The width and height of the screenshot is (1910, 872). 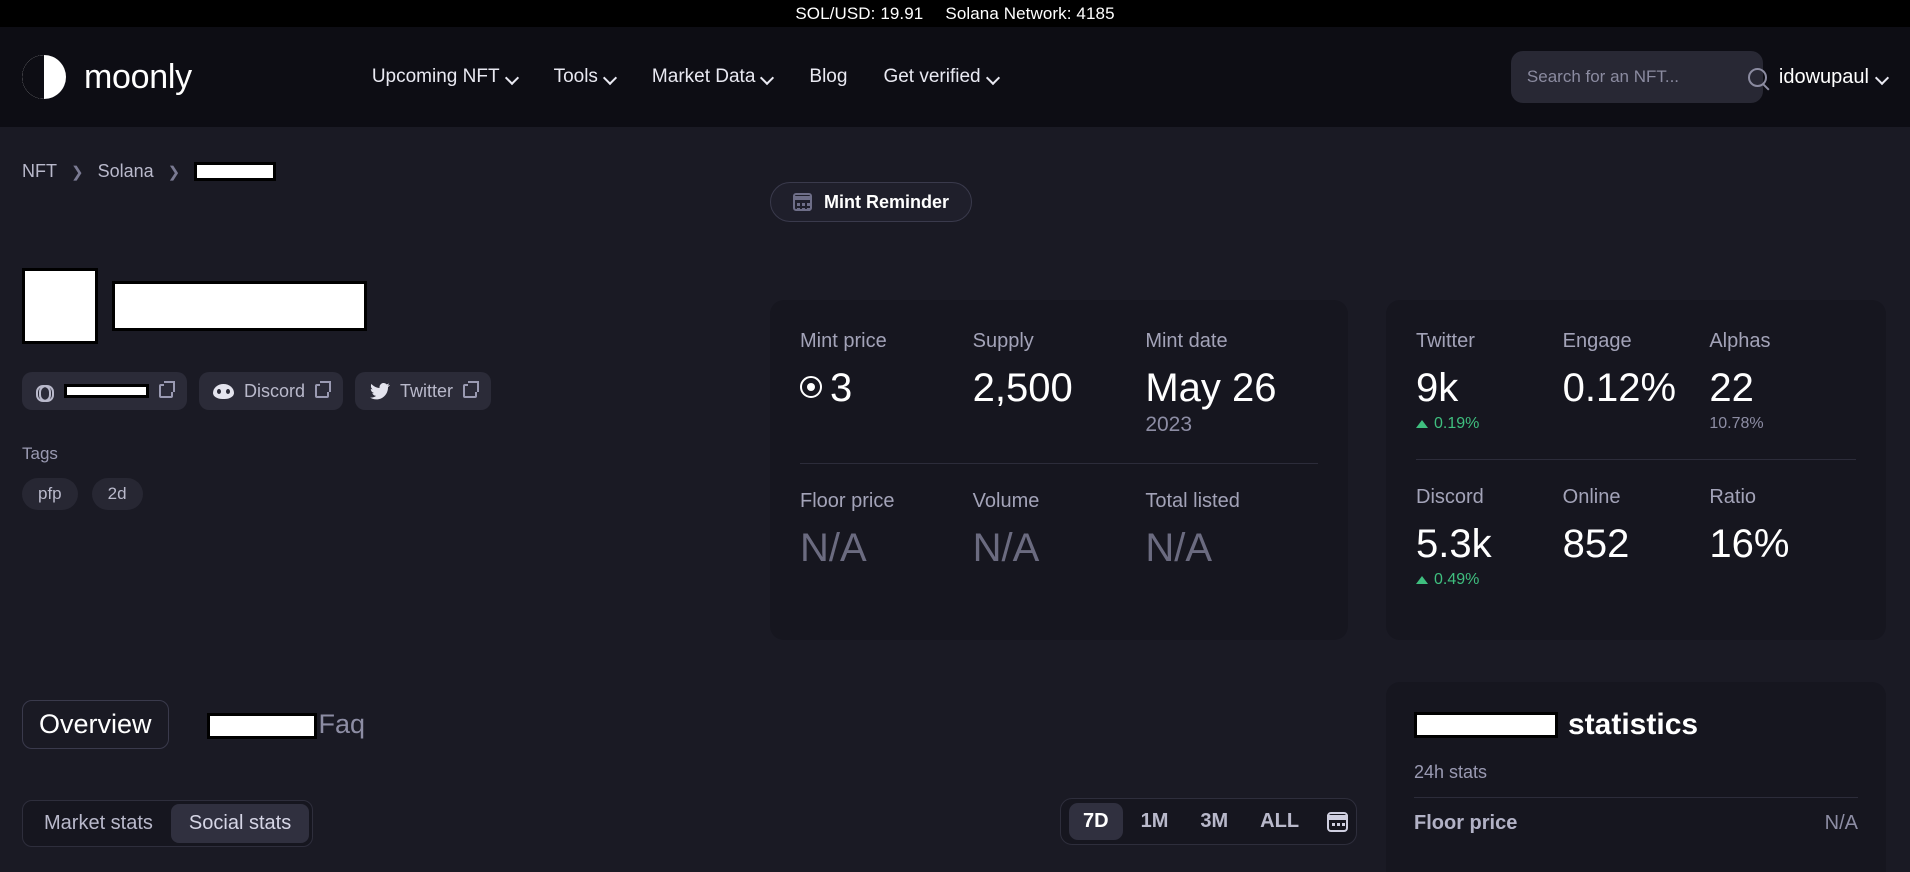 I want to click on stats-toggle: Market stats Social stats, so click(x=168, y=823).